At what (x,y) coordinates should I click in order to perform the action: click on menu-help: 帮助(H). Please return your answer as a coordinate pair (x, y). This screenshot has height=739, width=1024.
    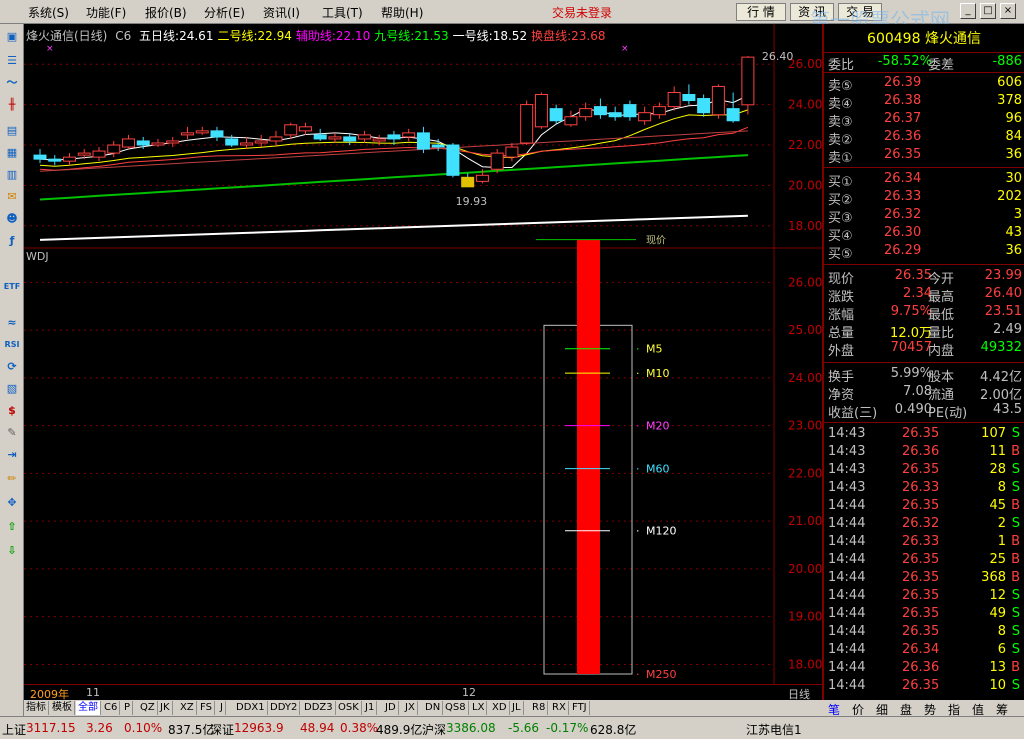
    Looking at the image, I should click on (402, 12).